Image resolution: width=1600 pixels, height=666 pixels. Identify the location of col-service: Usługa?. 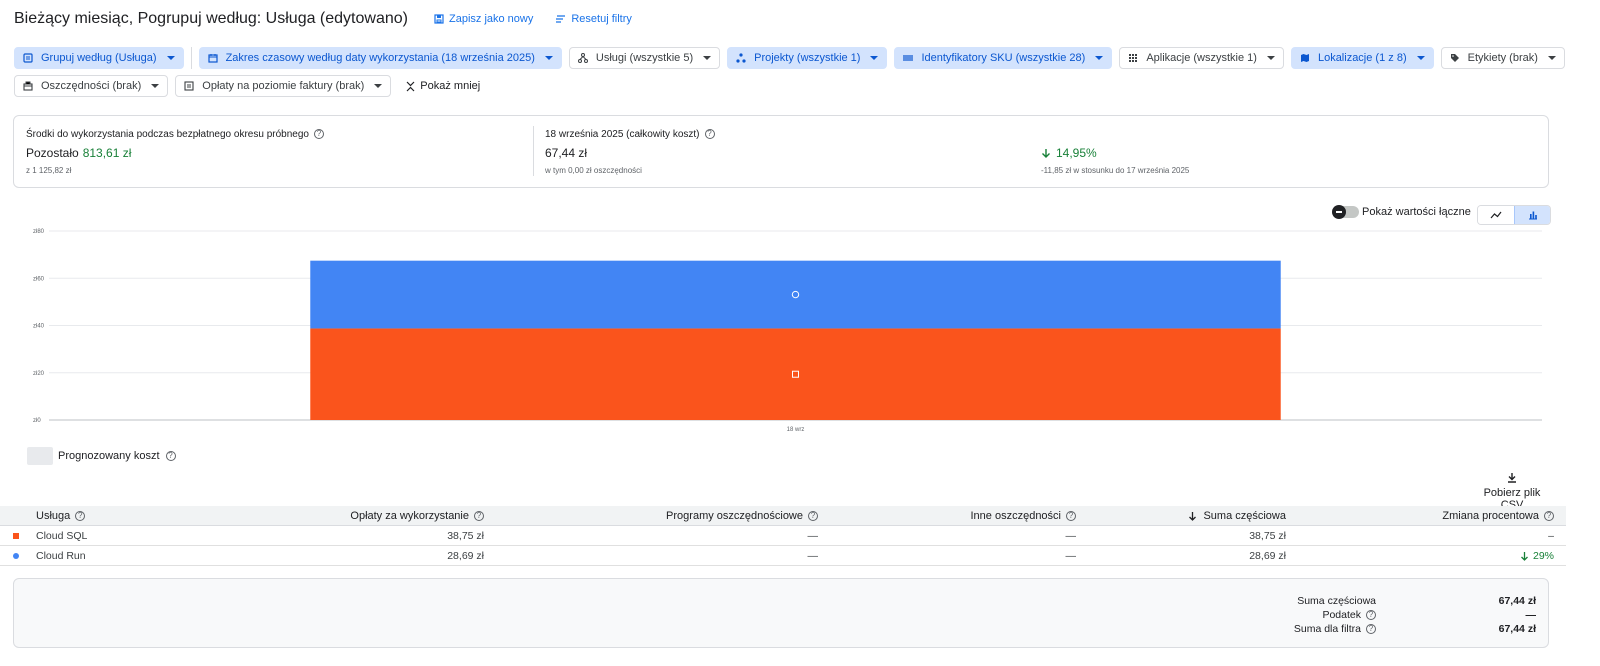
(61, 516).